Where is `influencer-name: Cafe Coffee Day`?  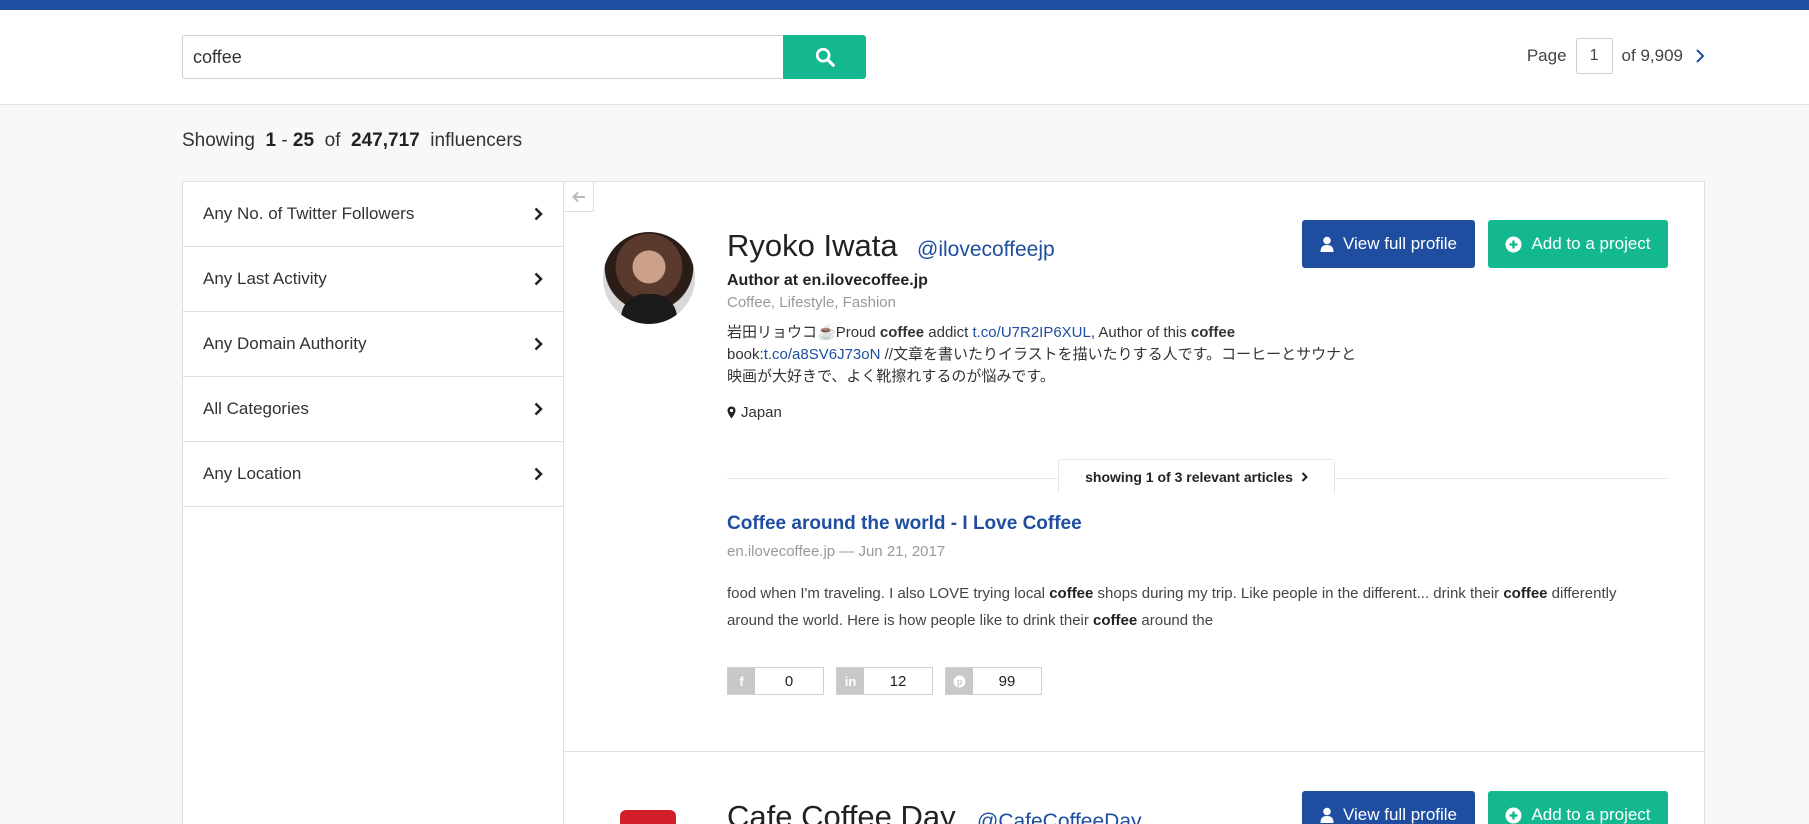 influencer-name: Cafe Coffee Day is located at coordinates (841, 811).